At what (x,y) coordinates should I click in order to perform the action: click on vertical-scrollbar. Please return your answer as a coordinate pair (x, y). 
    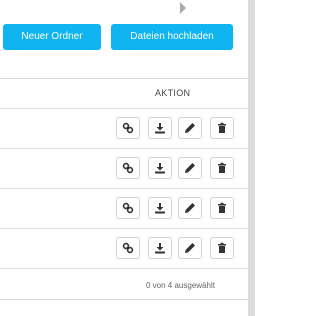
    Looking at the image, I should click on (251, 158).